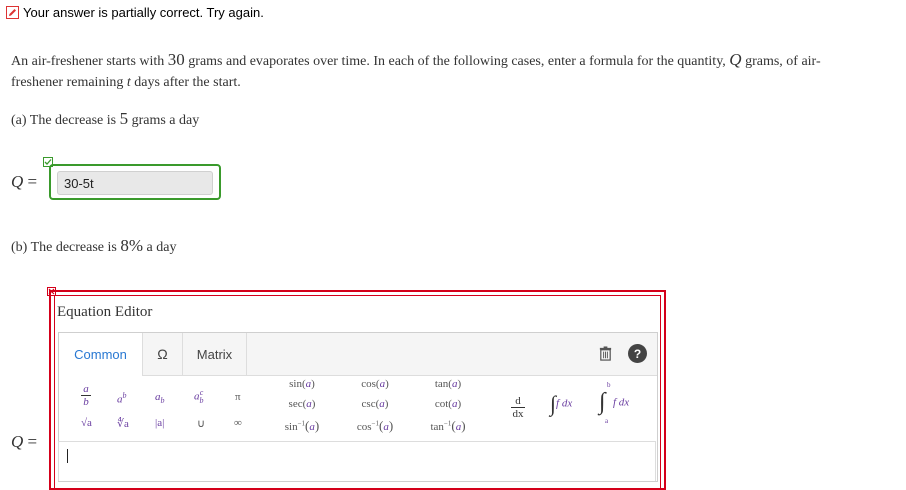  I want to click on cot-button: cot(a), so click(448, 404).